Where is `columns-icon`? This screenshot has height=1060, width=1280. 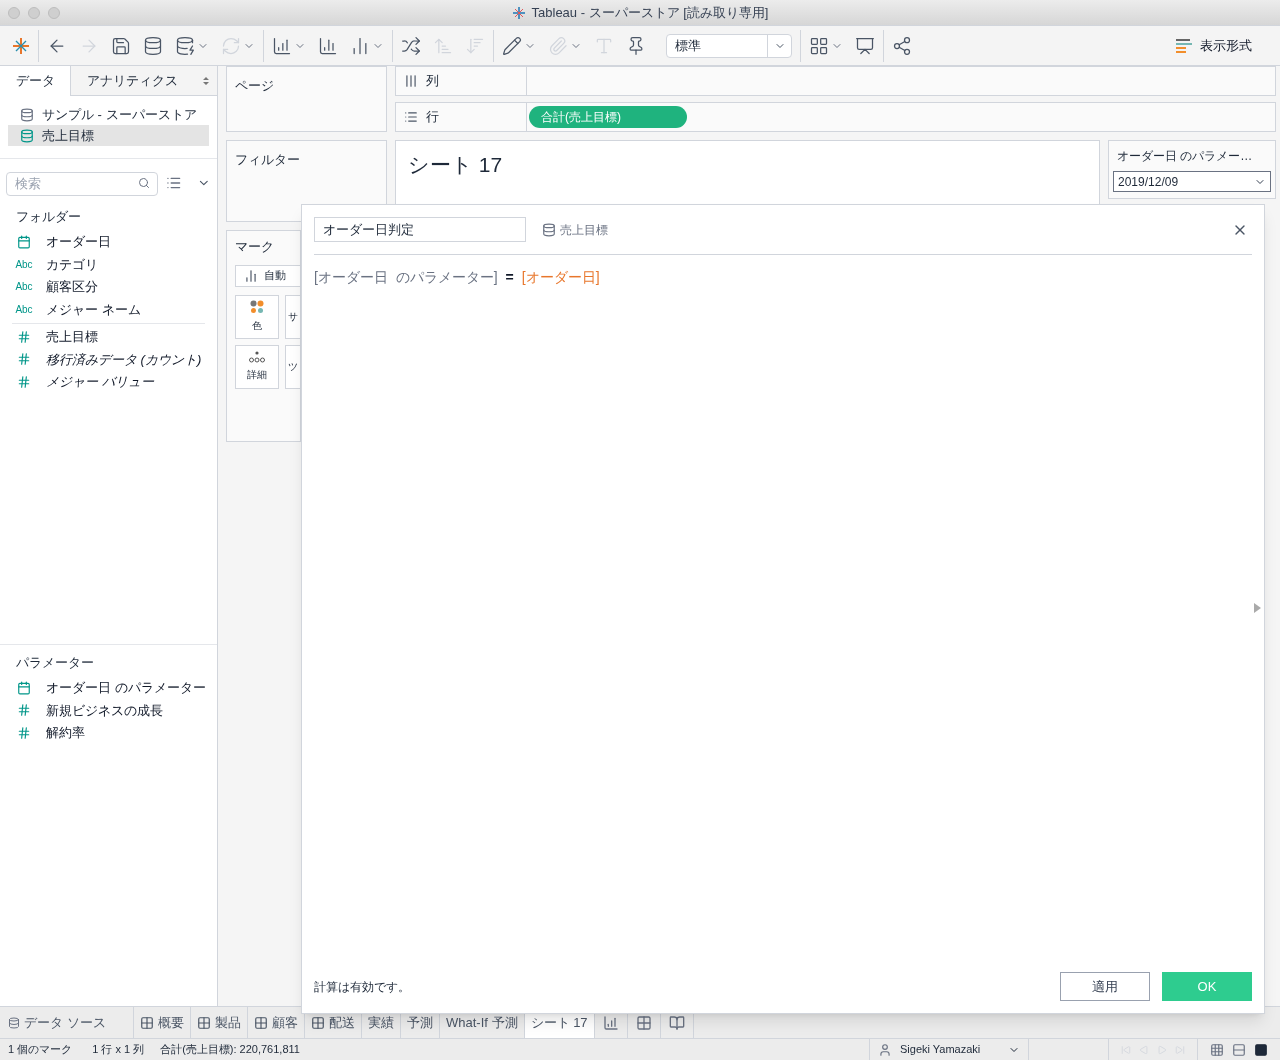
columns-icon is located at coordinates (411, 81).